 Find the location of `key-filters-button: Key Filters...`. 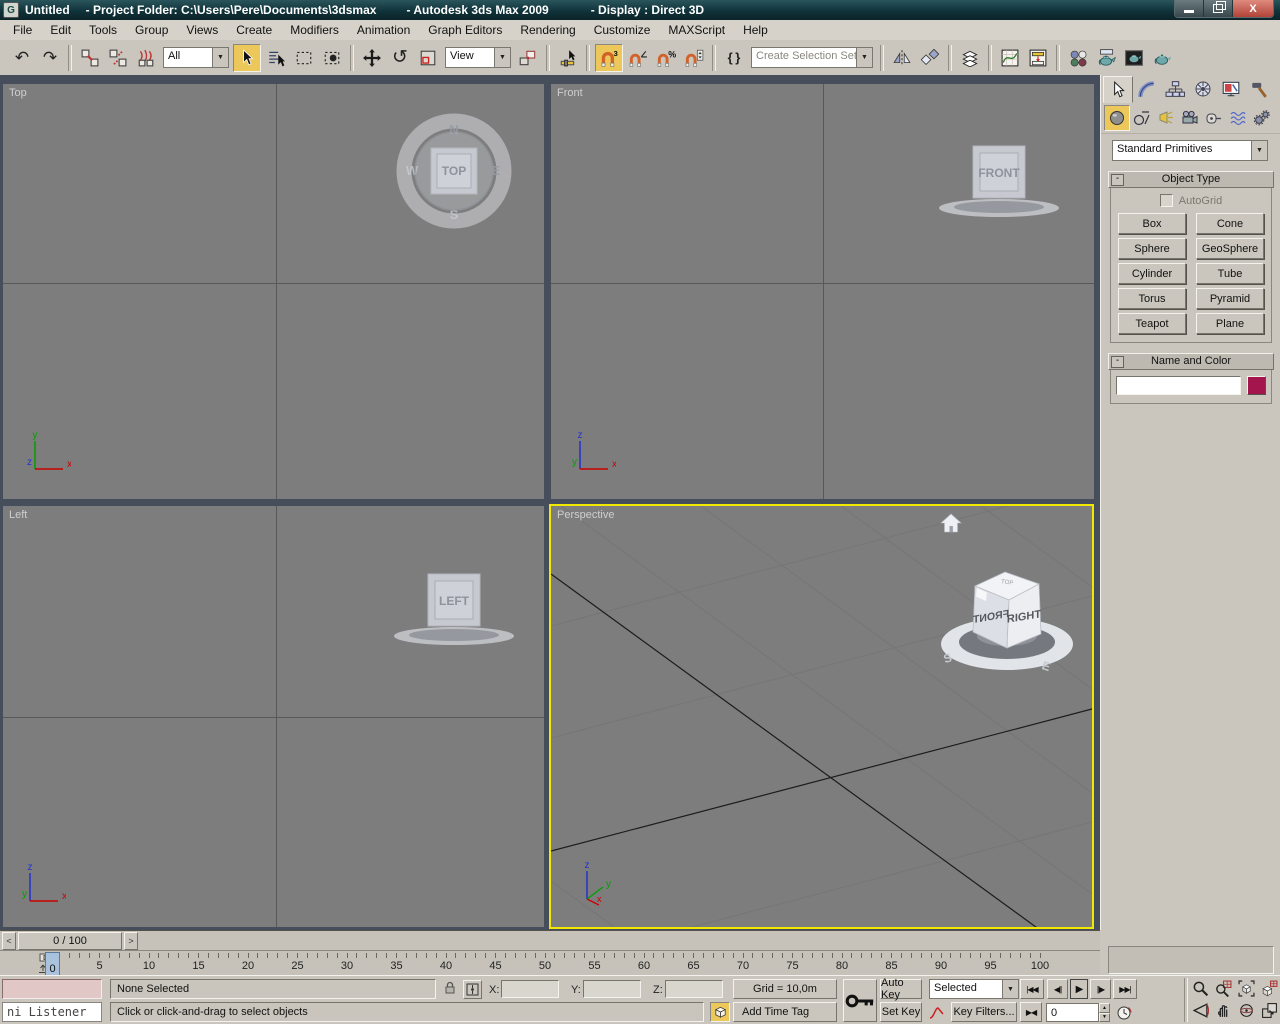

key-filters-button: Key Filters... is located at coordinates (984, 1012).